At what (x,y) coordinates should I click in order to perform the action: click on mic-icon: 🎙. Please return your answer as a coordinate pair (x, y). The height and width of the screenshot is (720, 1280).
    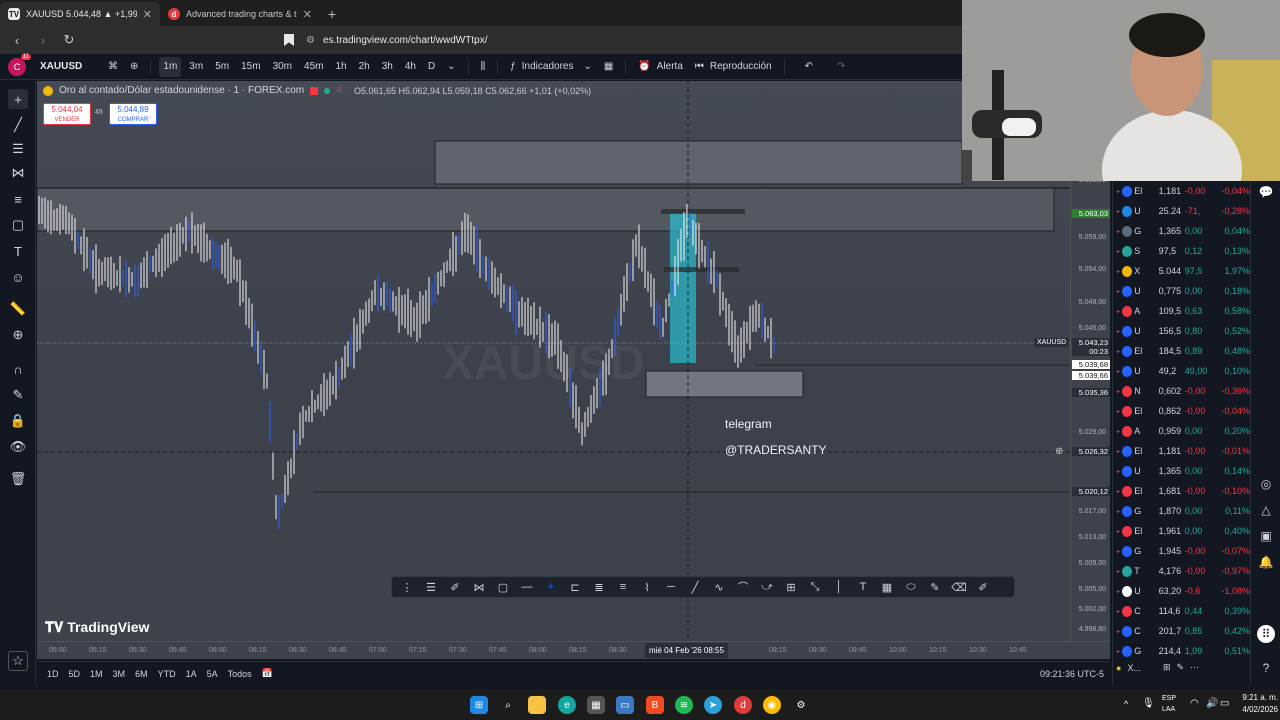
    Looking at the image, I should click on (1148, 703).